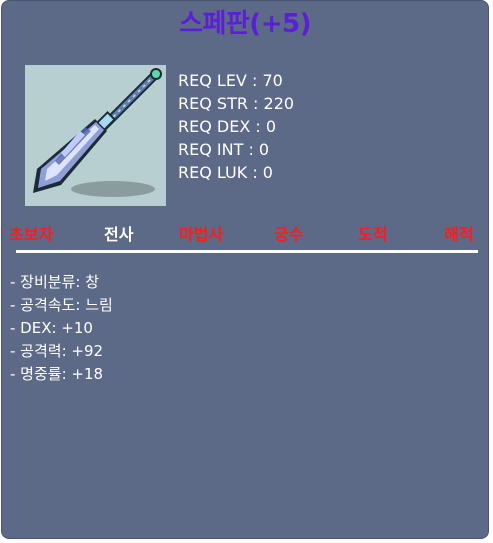 The width and height of the screenshot is (493, 543). I want to click on req-dex: REQ DEX : 0, so click(227, 126).